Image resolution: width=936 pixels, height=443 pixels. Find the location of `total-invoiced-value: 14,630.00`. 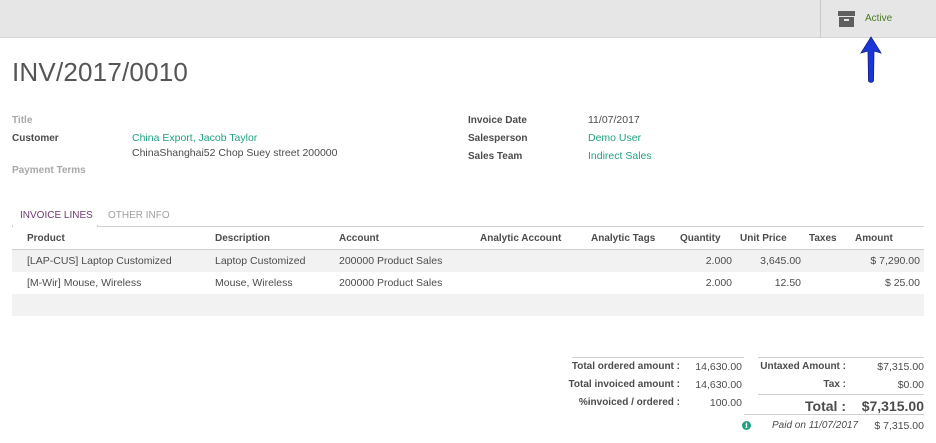

total-invoiced-value: 14,630.00 is located at coordinates (718, 385).